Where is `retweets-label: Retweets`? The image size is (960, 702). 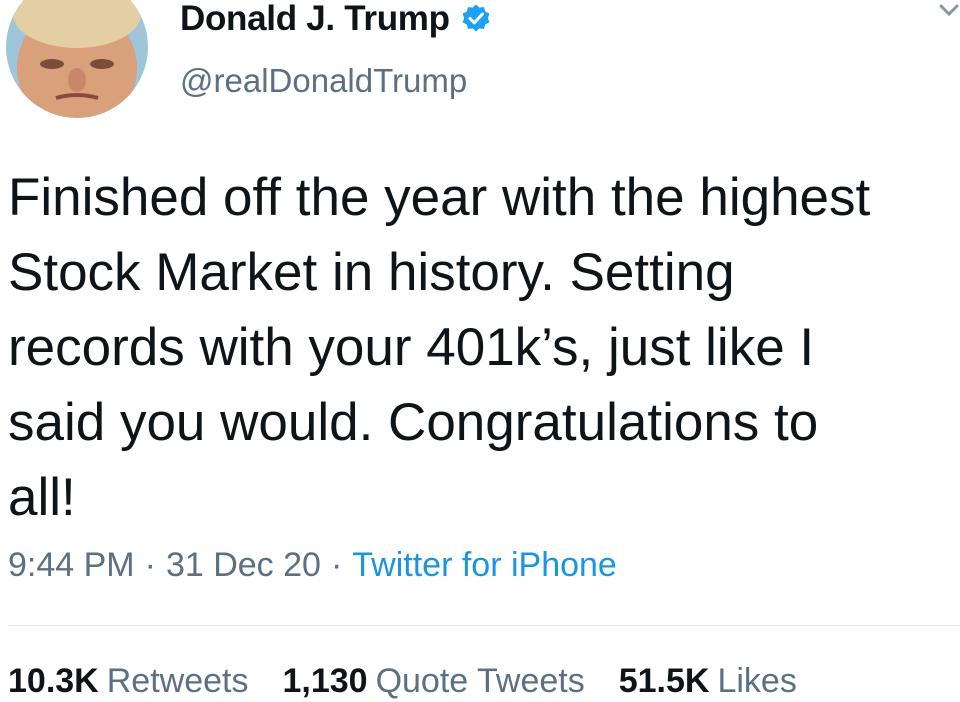 retweets-label: Retweets is located at coordinates (177, 681).